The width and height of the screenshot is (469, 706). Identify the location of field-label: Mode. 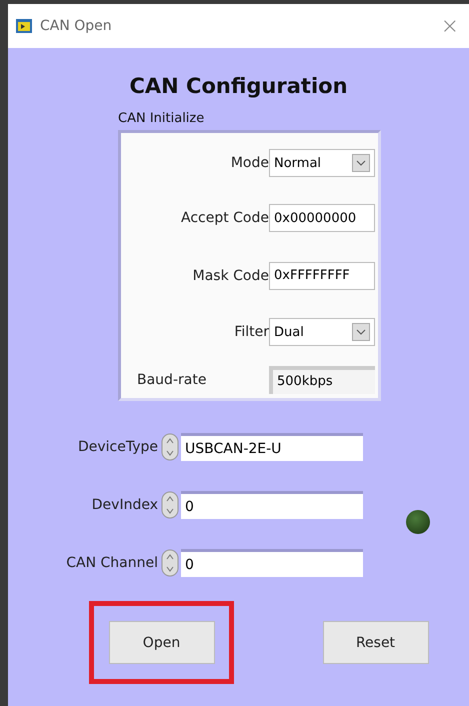
(249, 163).